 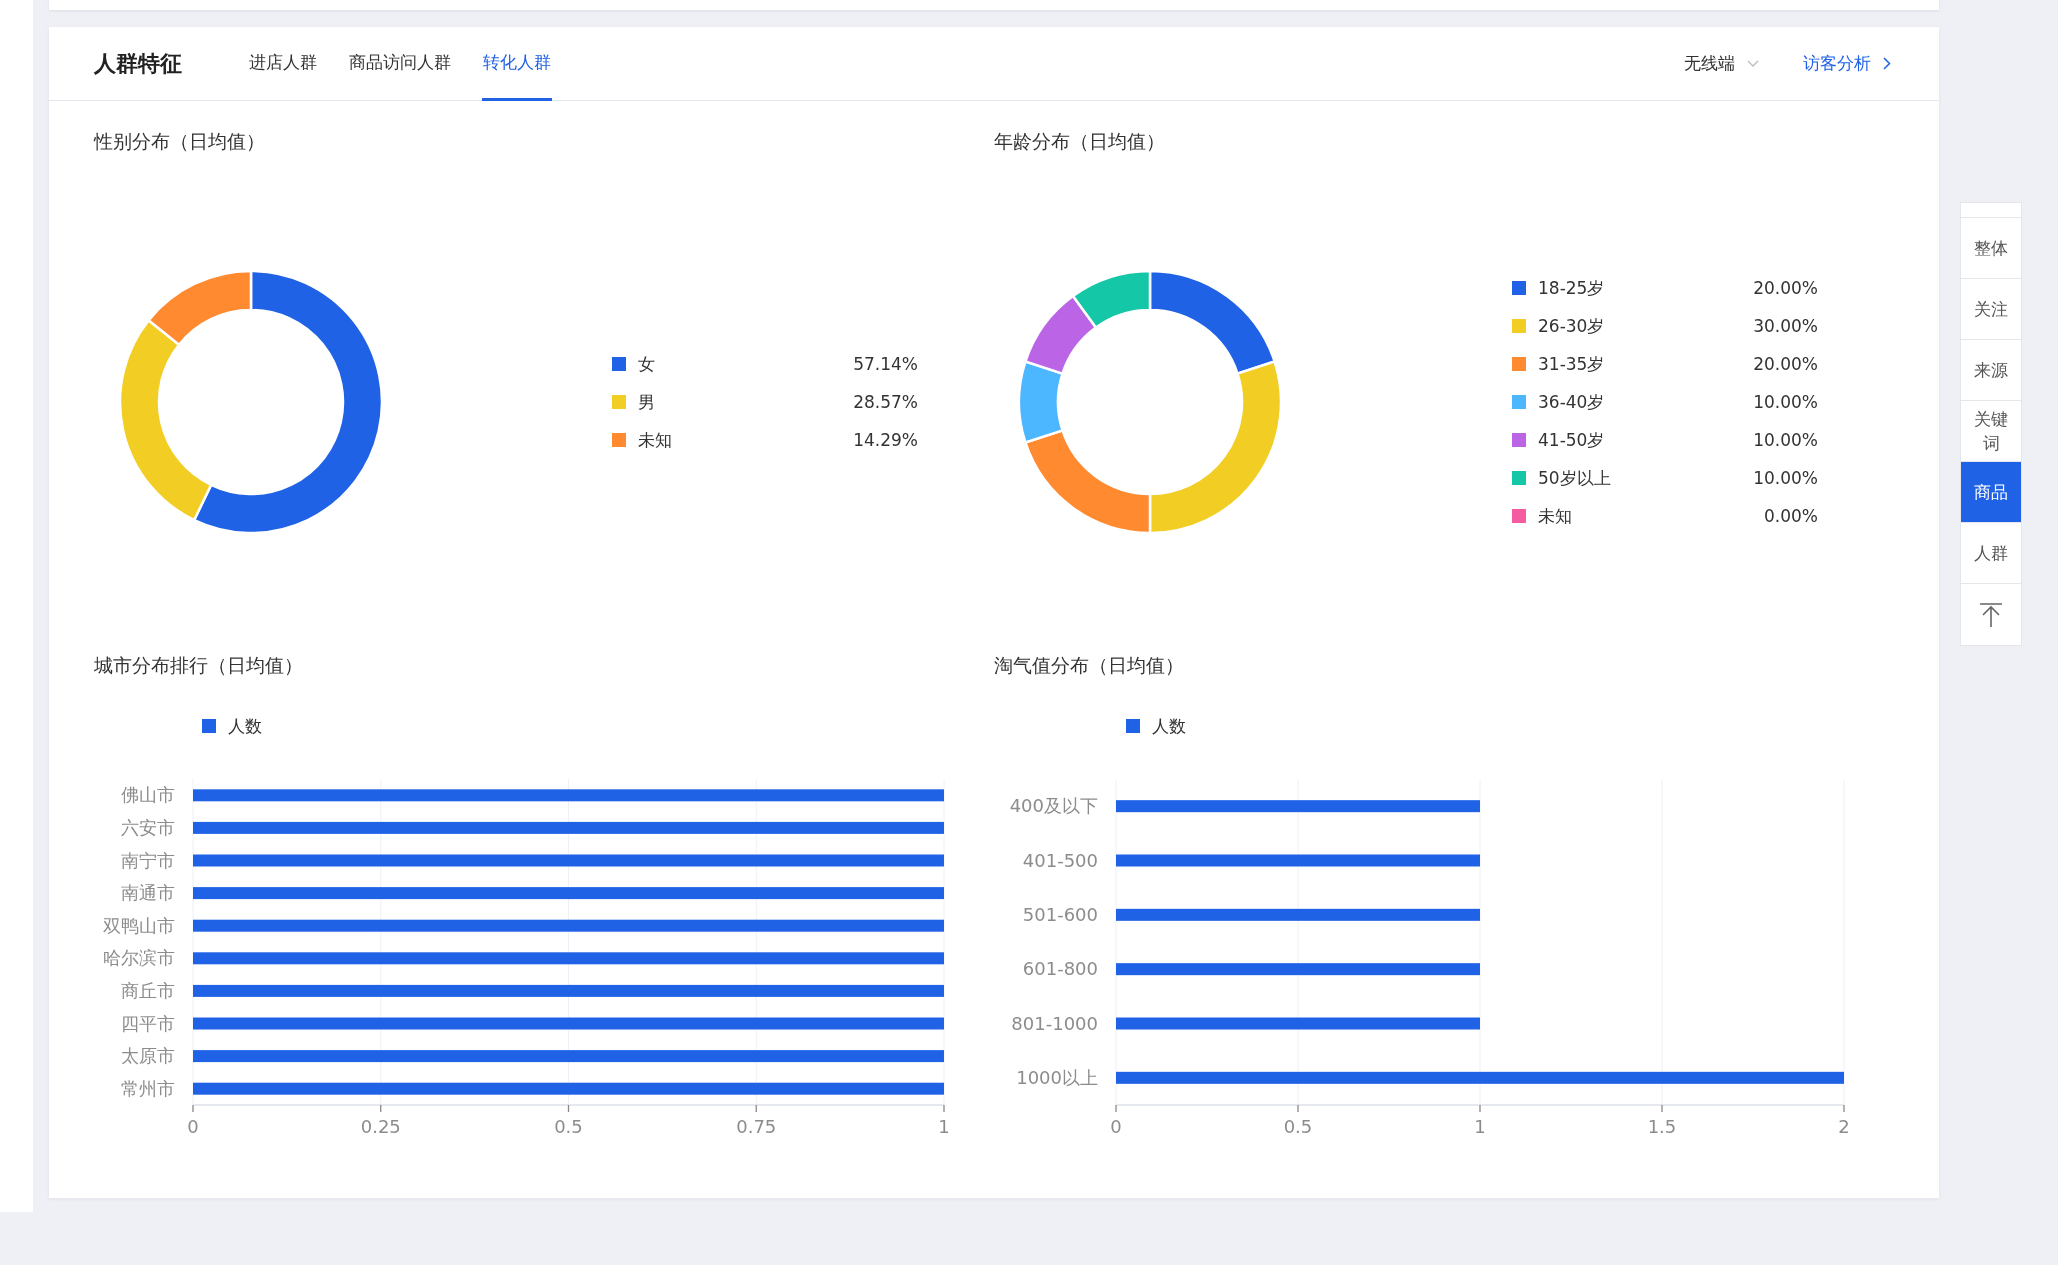 What do you see at coordinates (1791, 516) in the screenshot?
I see `legend-value: 0.00%` at bounding box center [1791, 516].